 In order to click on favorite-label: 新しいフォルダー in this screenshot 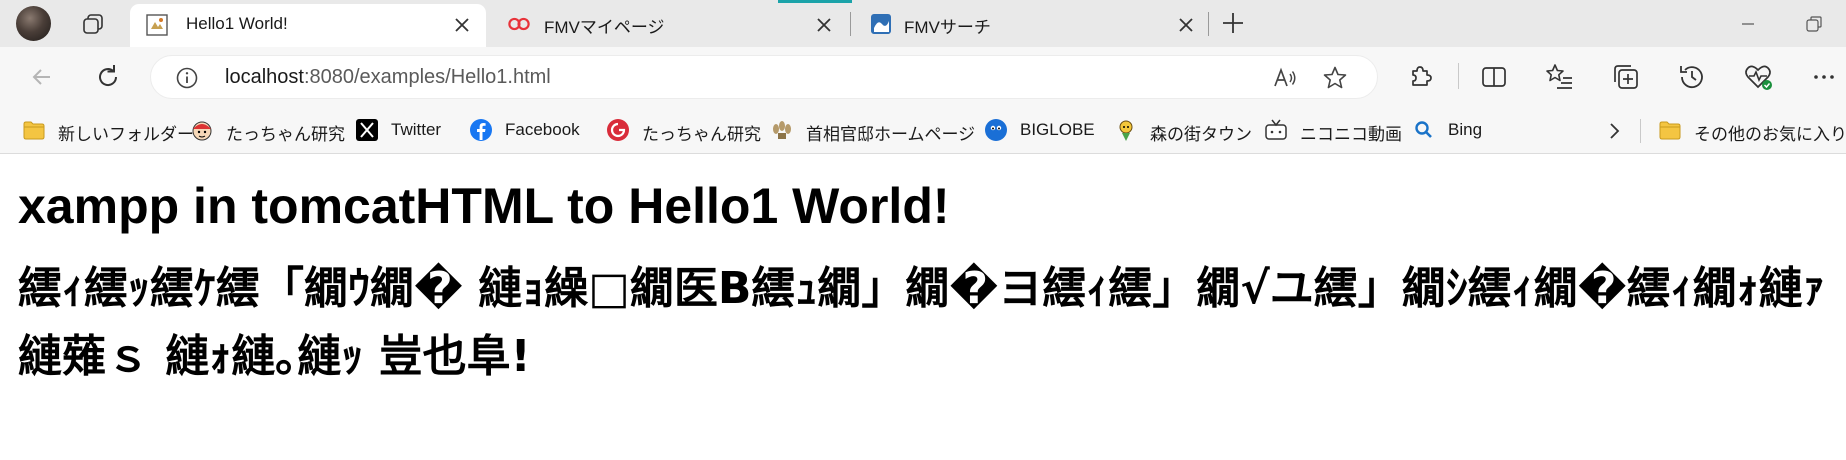, I will do `click(126, 134)`.